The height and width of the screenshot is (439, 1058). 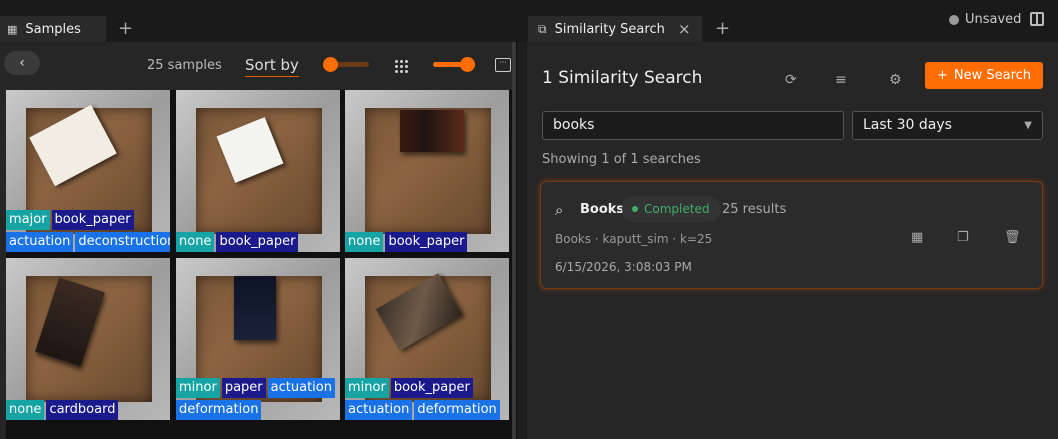 I want to click on tab-samples-label: Samples, so click(x=53, y=29).